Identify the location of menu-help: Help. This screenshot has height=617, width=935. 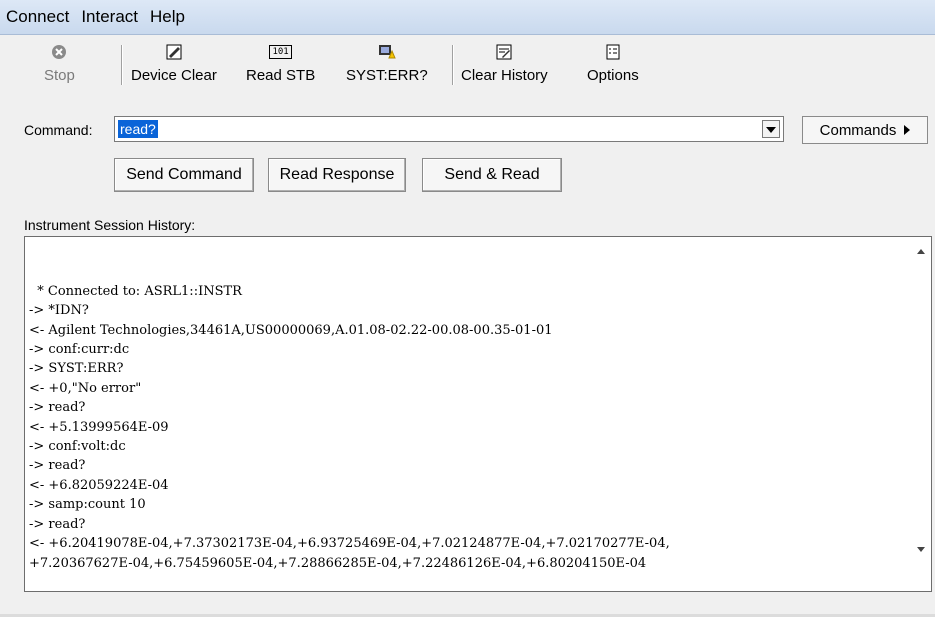
(167, 17).